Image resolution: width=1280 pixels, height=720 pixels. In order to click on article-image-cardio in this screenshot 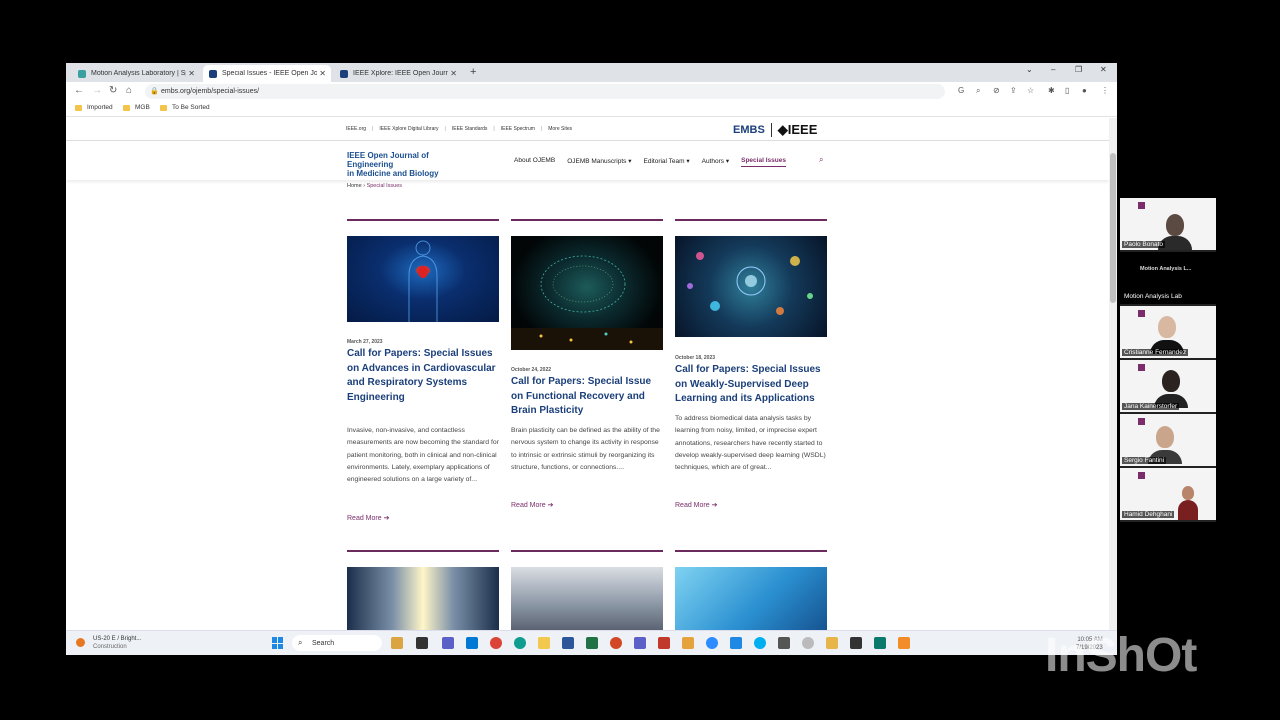, I will do `click(423, 279)`.